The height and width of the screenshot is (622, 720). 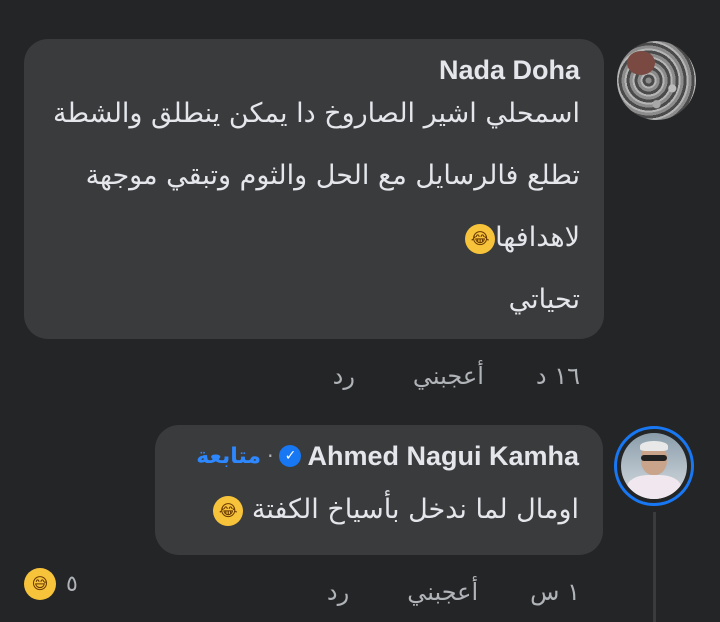 What do you see at coordinates (555, 592) in the screenshot?
I see `comment-time: ١ س` at bounding box center [555, 592].